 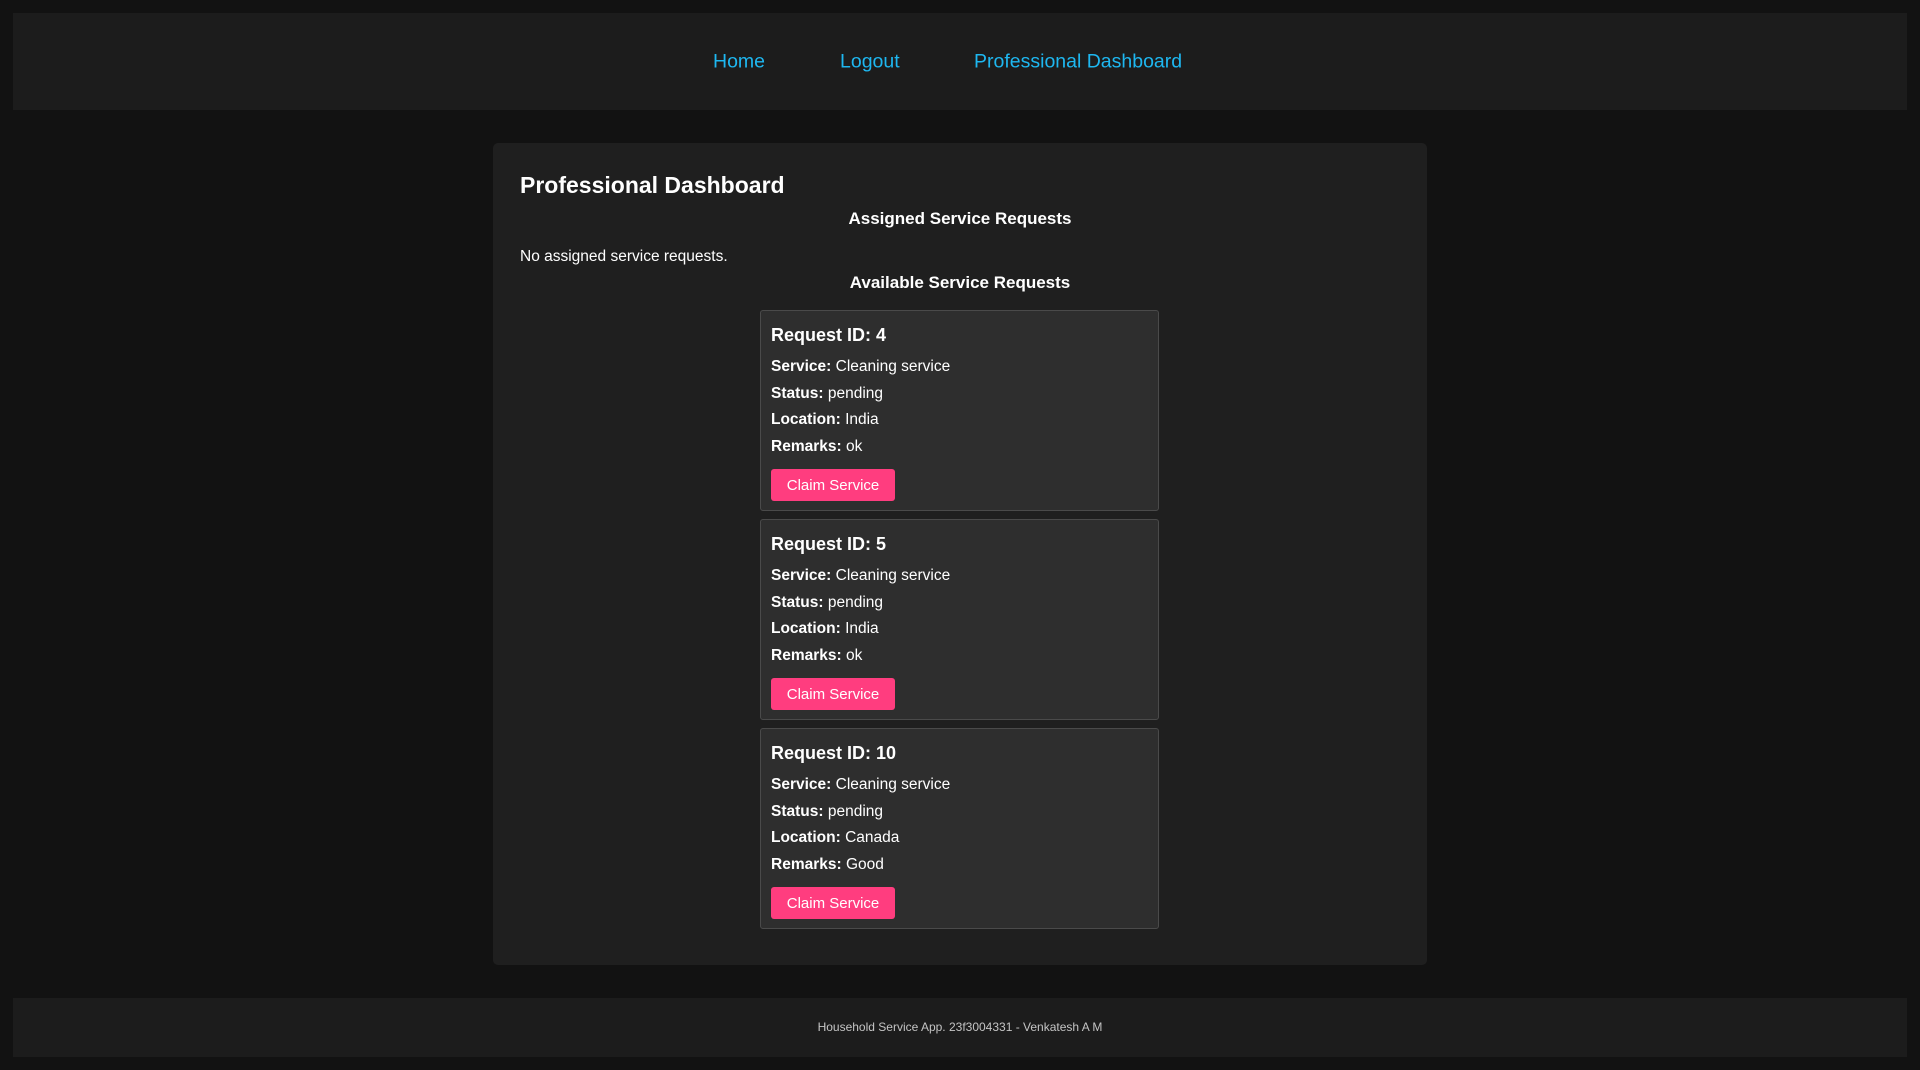 What do you see at coordinates (829, 335) in the screenshot?
I see `request-title: Request ID: 4` at bounding box center [829, 335].